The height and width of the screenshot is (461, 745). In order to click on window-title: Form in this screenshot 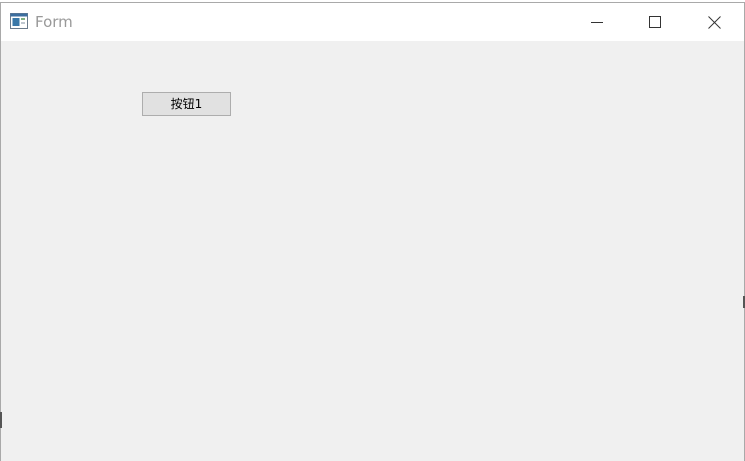, I will do `click(54, 22)`.